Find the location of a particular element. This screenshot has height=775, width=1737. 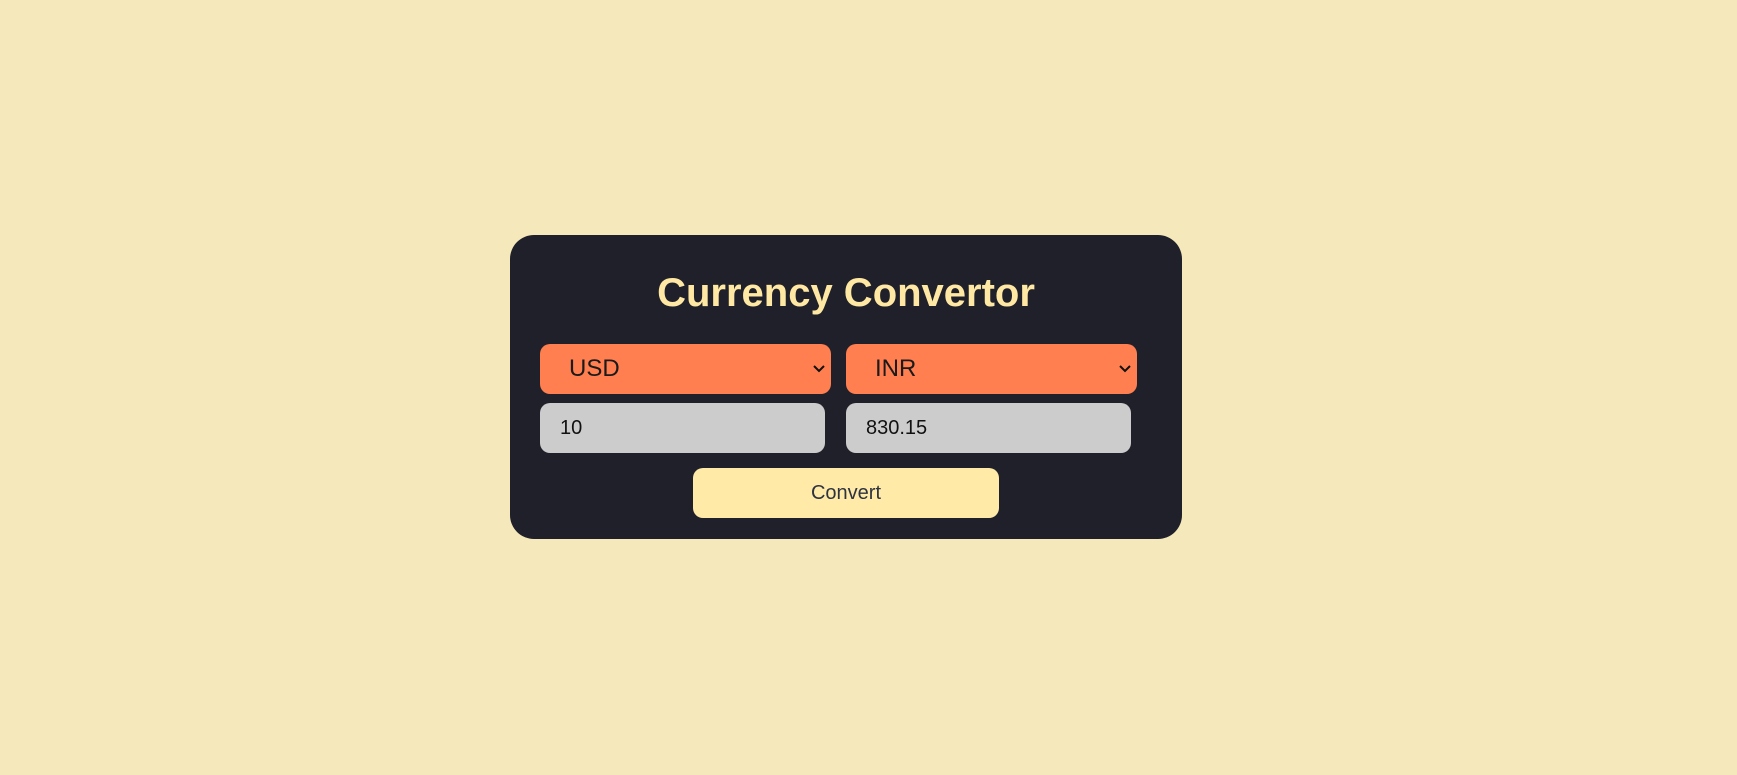

from-amount-value: 10 is located at coordinates (571, 427).